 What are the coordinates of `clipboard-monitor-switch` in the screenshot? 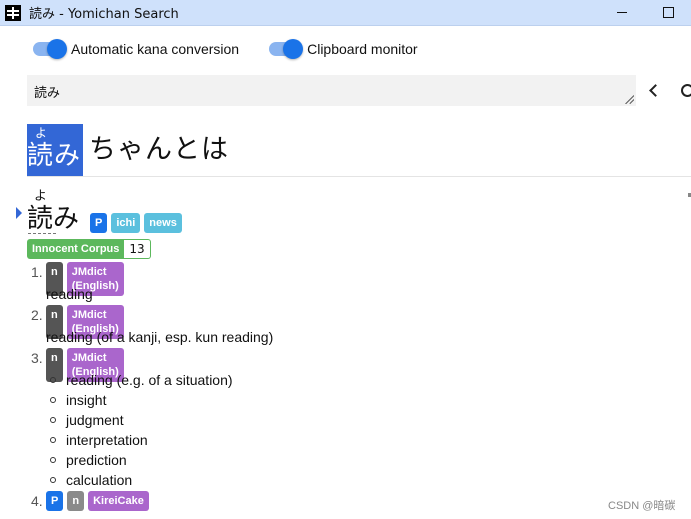 It's located at (286, 49).